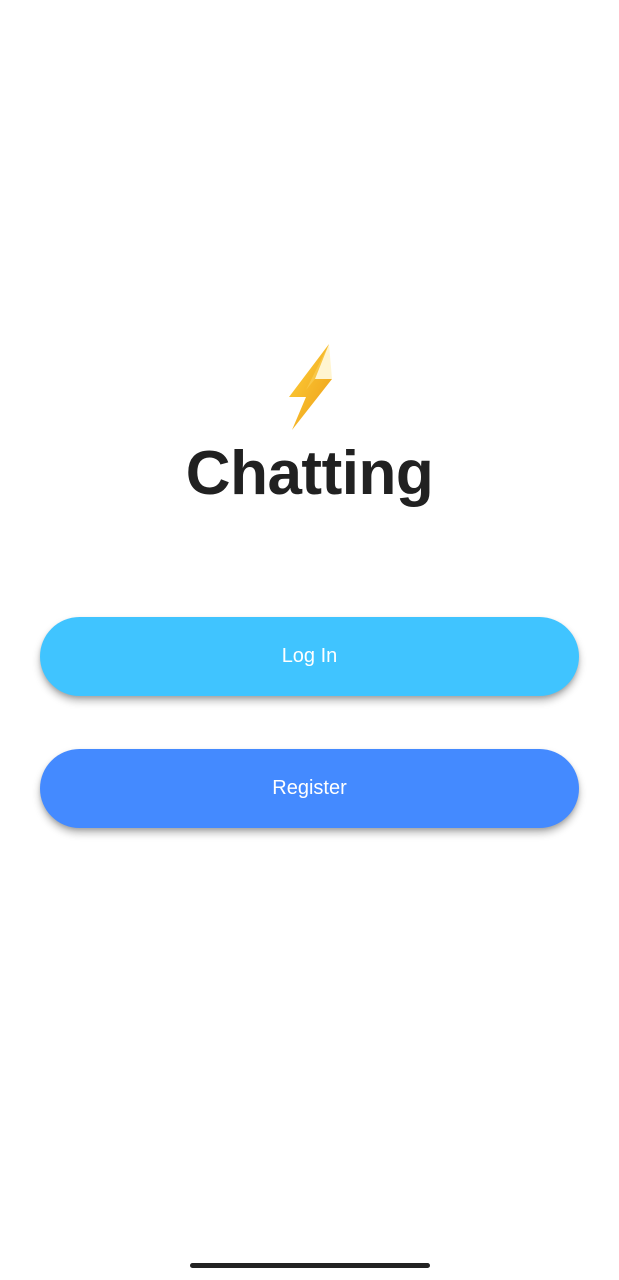 The width and height of the screenshot is (619, 1280). I want to click on register-button: Register, so click(309, 788).